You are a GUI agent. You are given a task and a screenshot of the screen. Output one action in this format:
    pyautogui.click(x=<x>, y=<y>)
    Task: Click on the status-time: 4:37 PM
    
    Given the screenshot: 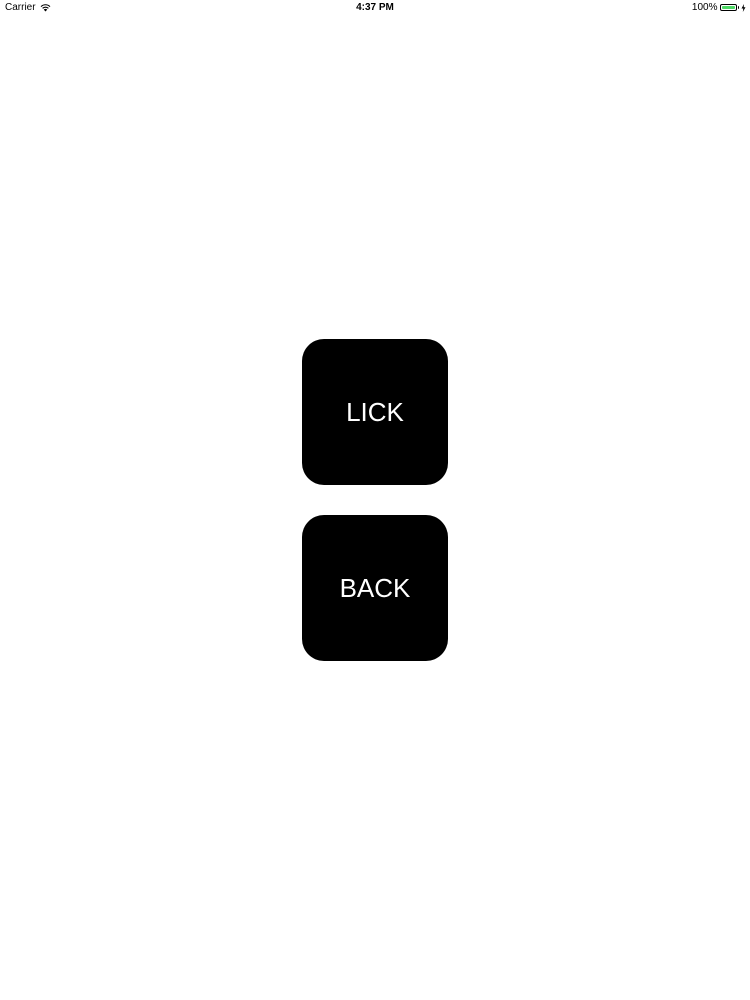 What is the action you would take?
    pyautogui.click(x=375, y=7)
    